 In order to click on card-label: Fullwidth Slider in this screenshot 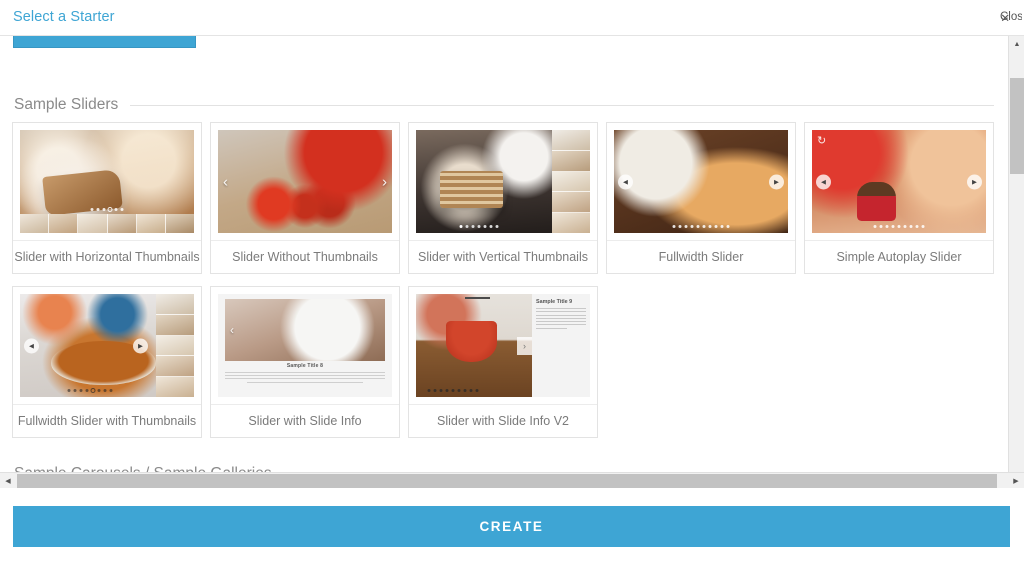, I will do `click(701, 256)`.